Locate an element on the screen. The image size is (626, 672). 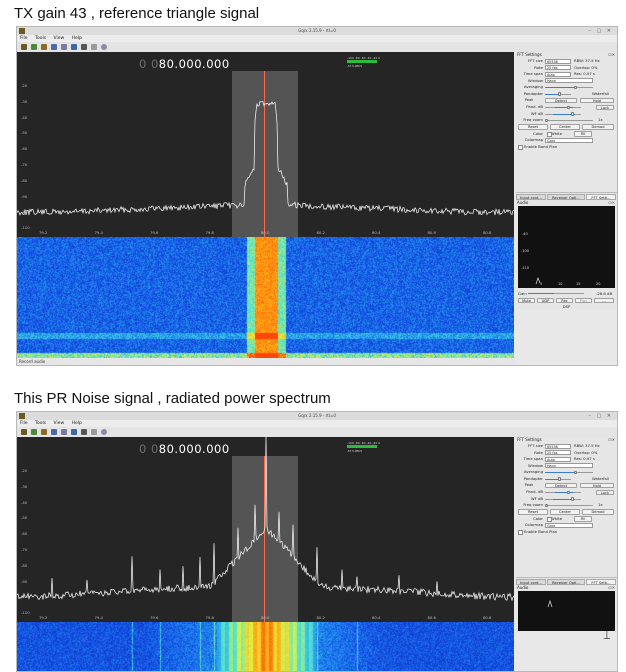
y-axis-label: -90 is located at coordinates (24, 196).